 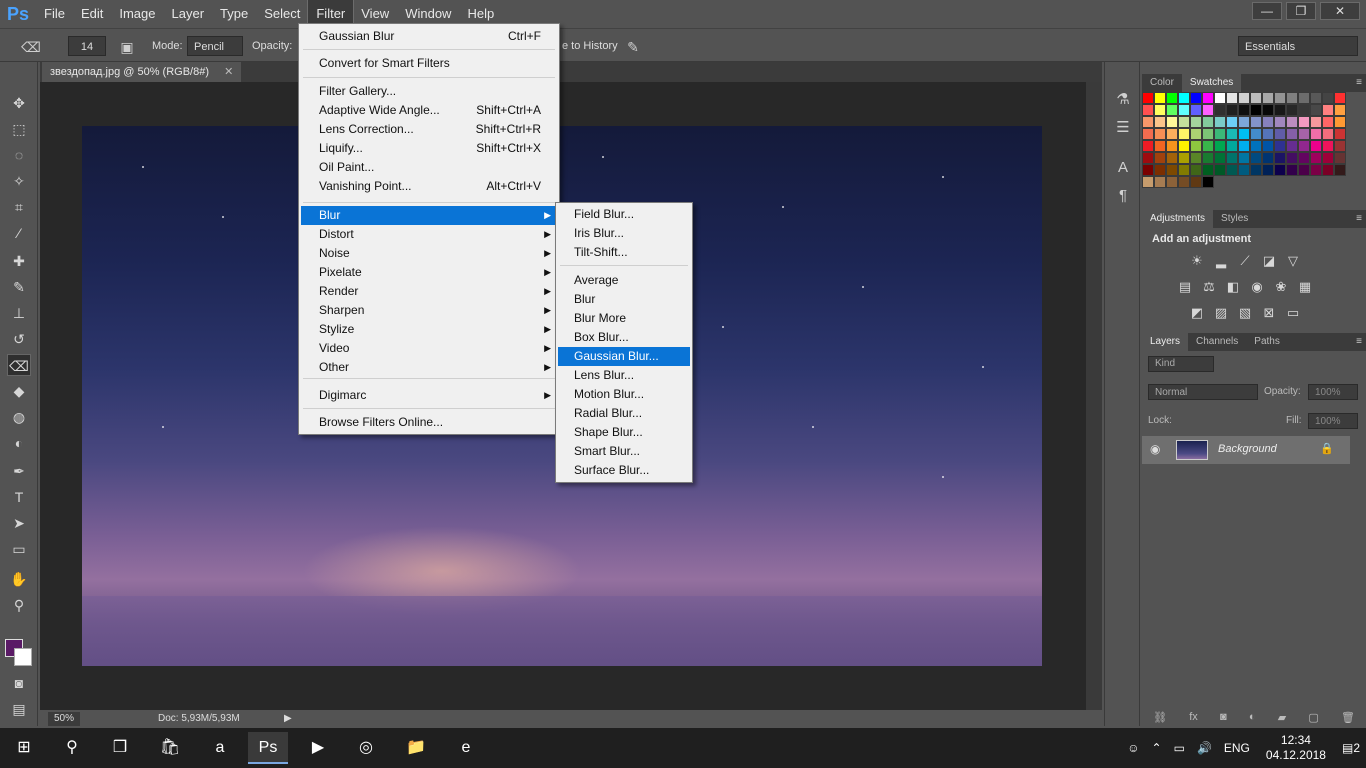 I want to click on close-tab-icon: ✕, so click(x=228, y=72).